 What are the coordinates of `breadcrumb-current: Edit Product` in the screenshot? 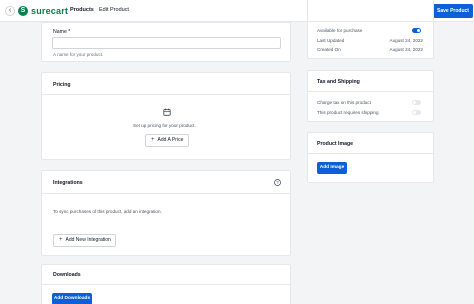 It's located at (114, 10).